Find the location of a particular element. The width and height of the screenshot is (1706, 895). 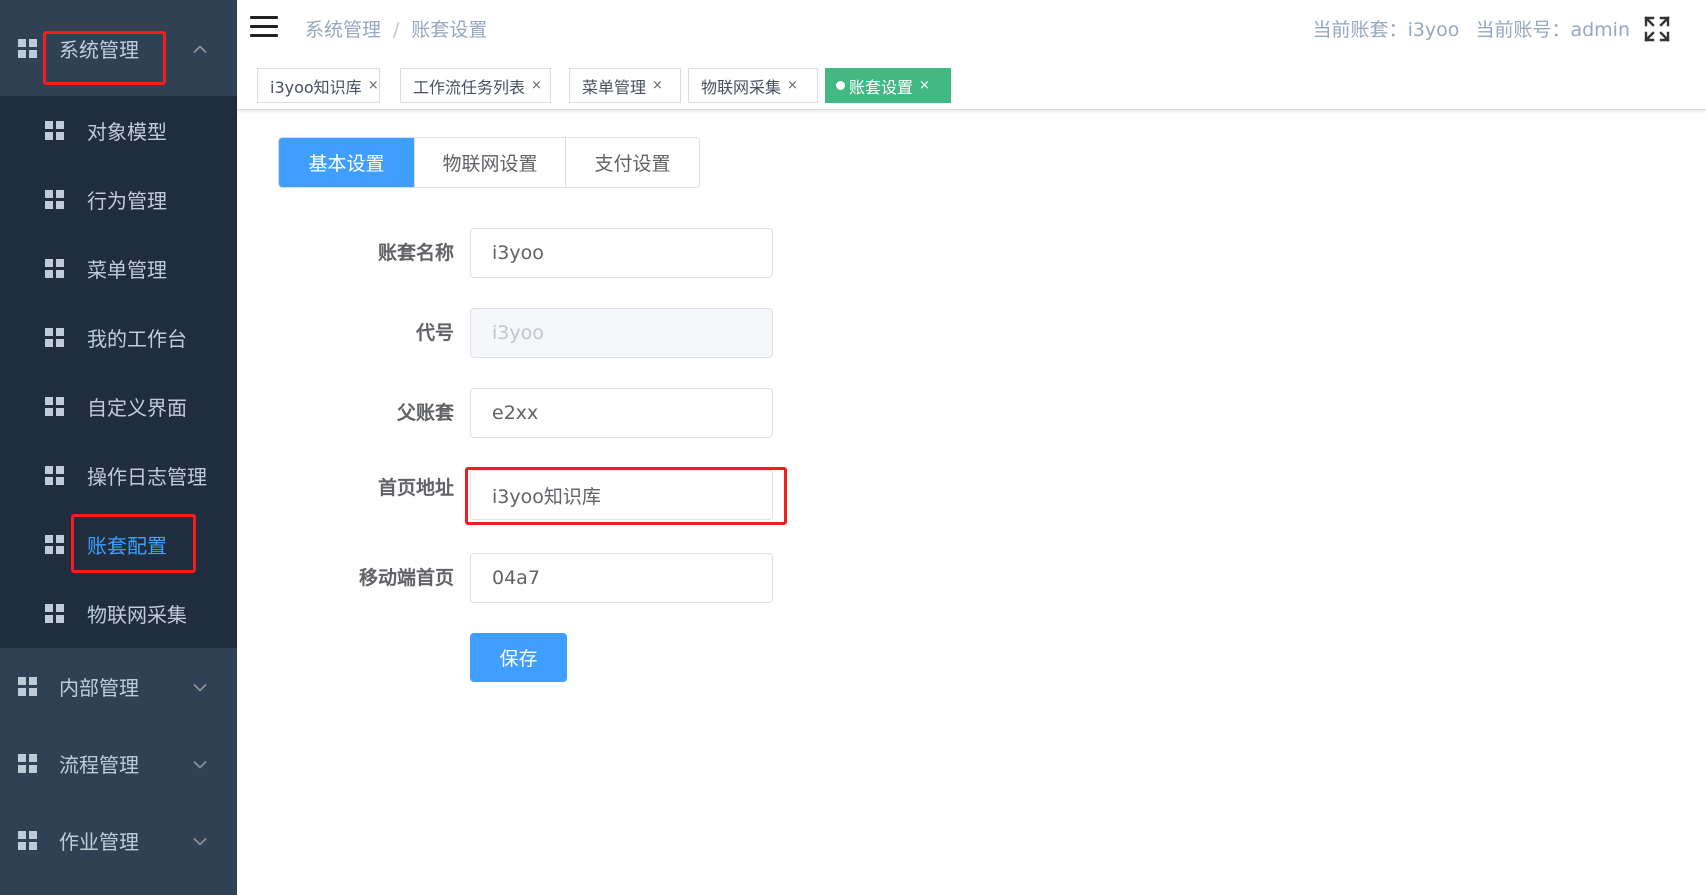

sidebar-item-label: 自定义界面 is located at coordinates (137, 408).